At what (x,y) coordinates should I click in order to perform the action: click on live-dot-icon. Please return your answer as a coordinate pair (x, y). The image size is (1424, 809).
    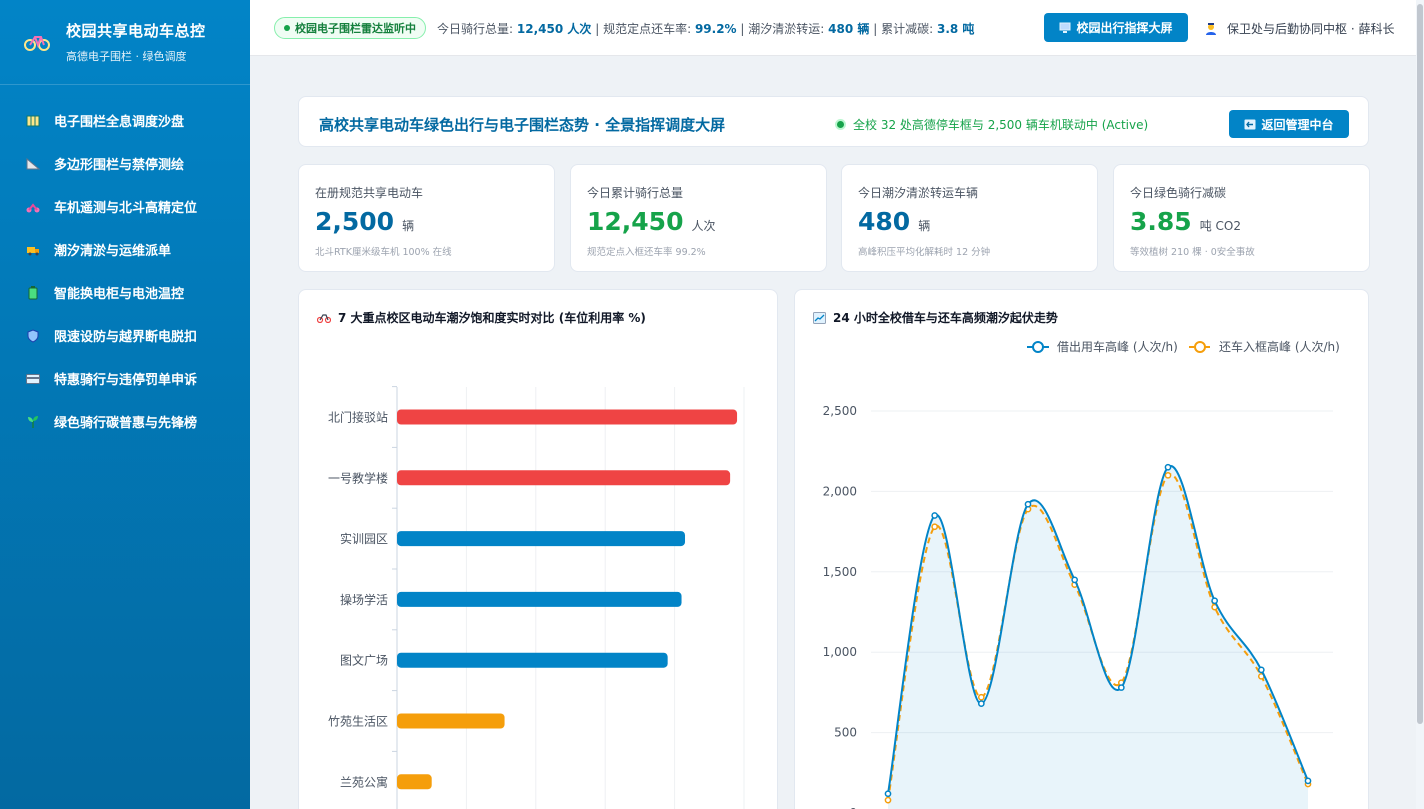
    Looking at the image, I should click on (287, 28).